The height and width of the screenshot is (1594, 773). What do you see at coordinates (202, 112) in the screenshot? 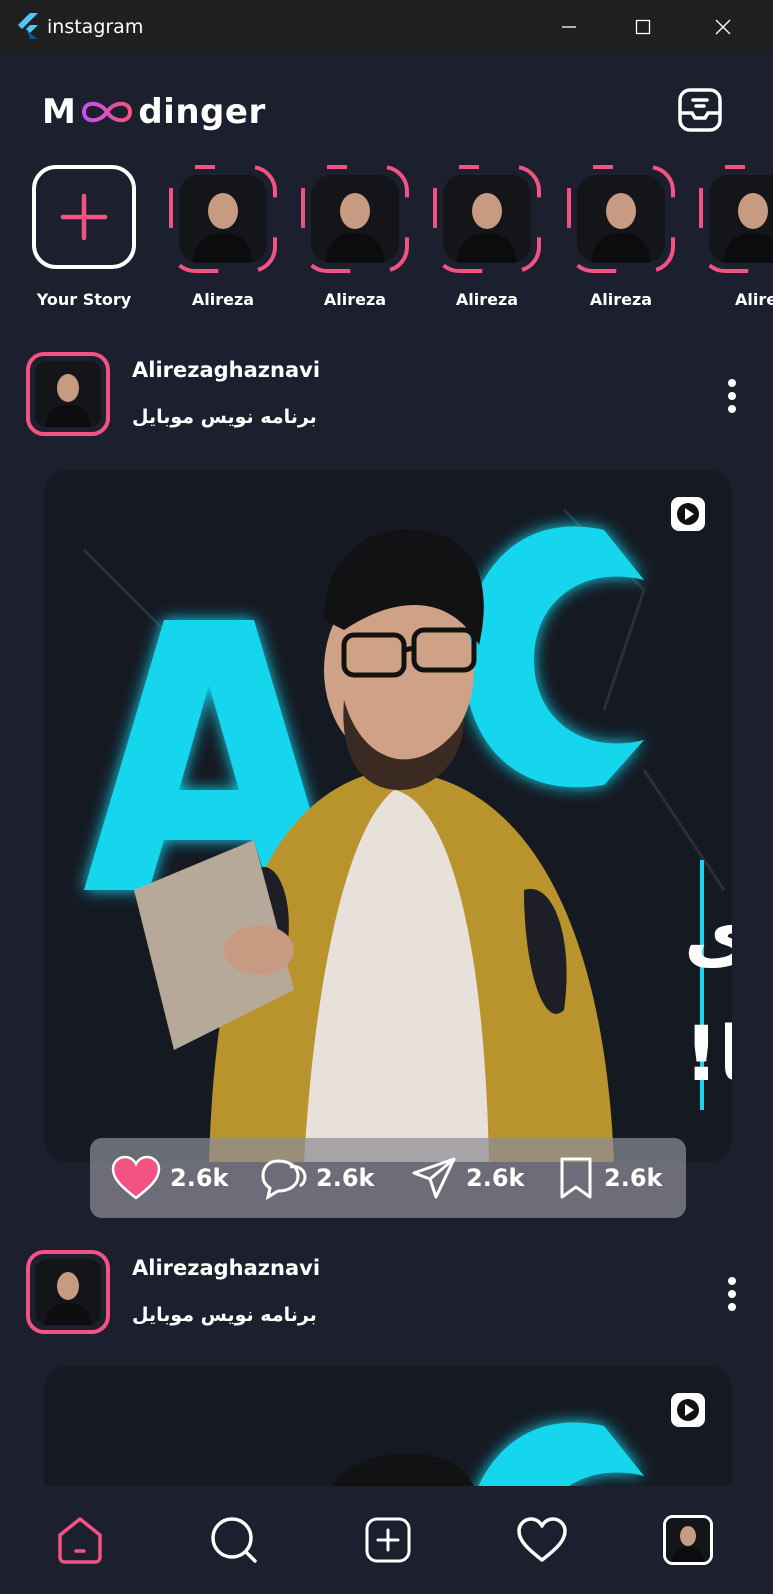
I see `logo-text-end: dinger` at bounding box center [202, 112].